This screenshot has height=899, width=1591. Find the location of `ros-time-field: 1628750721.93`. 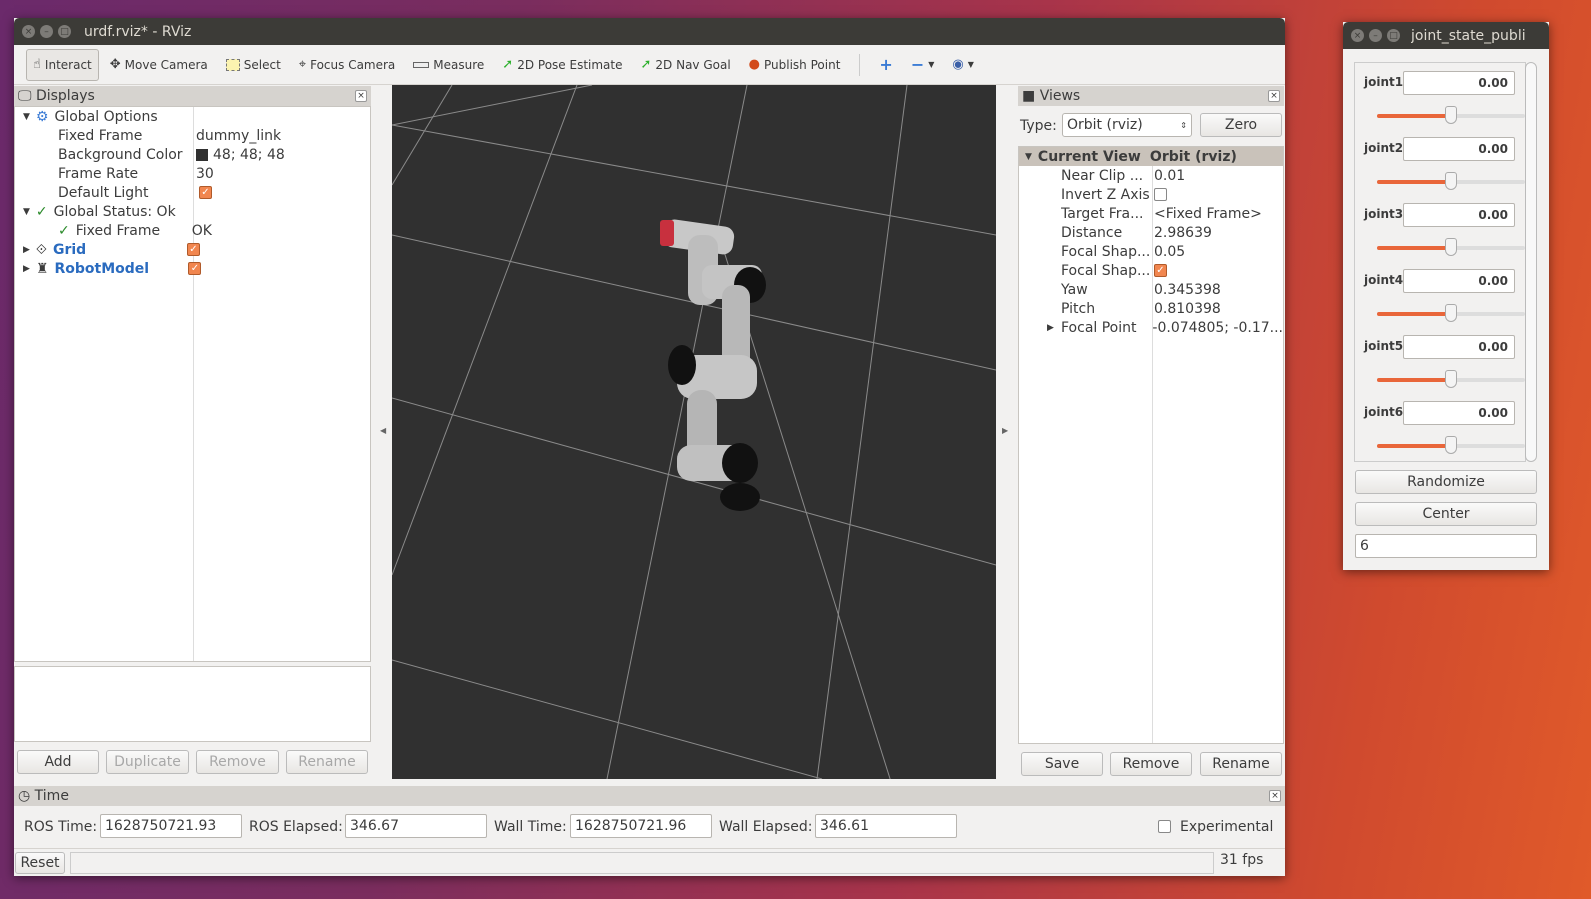

ros-time-field: 1628750721.93 is located at coordinates (171, 826).